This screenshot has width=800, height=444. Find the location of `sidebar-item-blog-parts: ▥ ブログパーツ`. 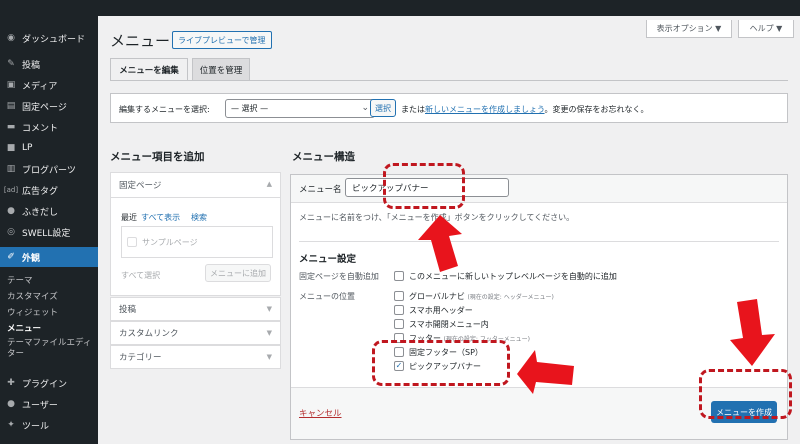

sidebar-item-blog-parts: ▥ ブログパーツ is located at coordinates (49, 169).